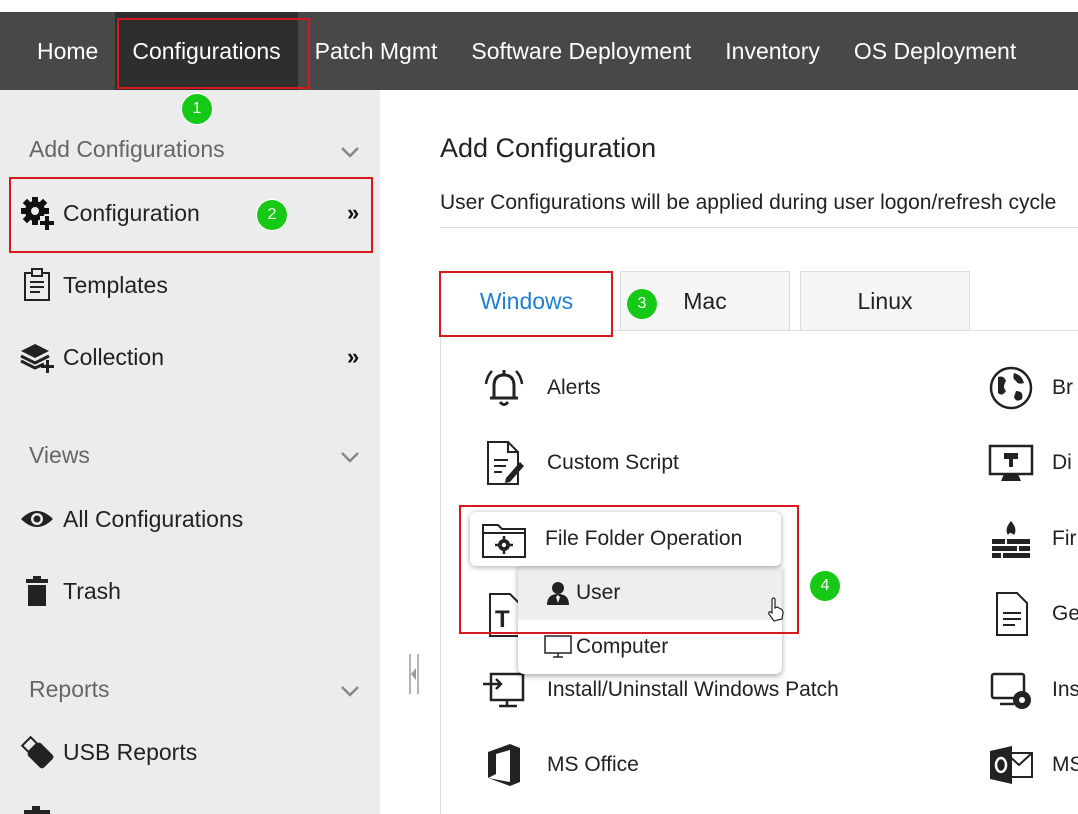 The image size is (1078, 814). What do you see at coordinates (69, 689) in the screenshot?
I see `section-header-reports: Reports` at bounding box center [69, 689].